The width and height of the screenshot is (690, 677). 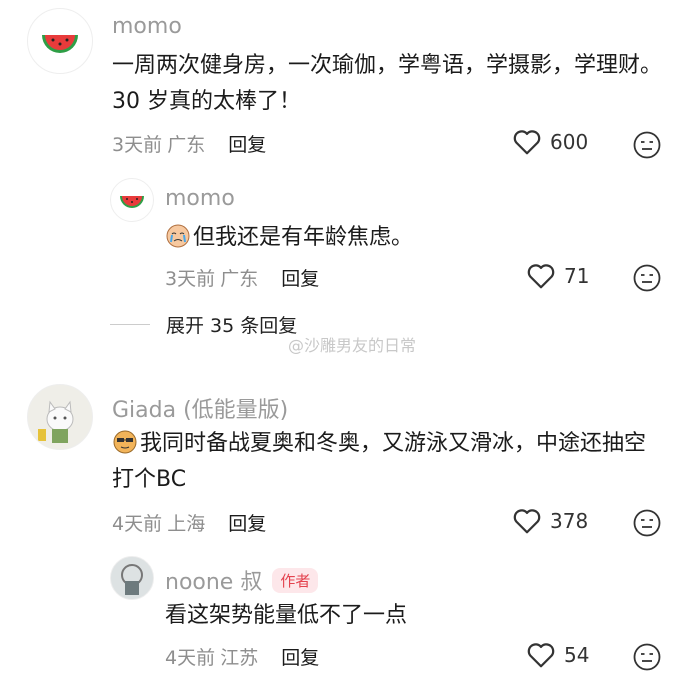 I want to click on comment-username: momo, so click(x=147, y=26).